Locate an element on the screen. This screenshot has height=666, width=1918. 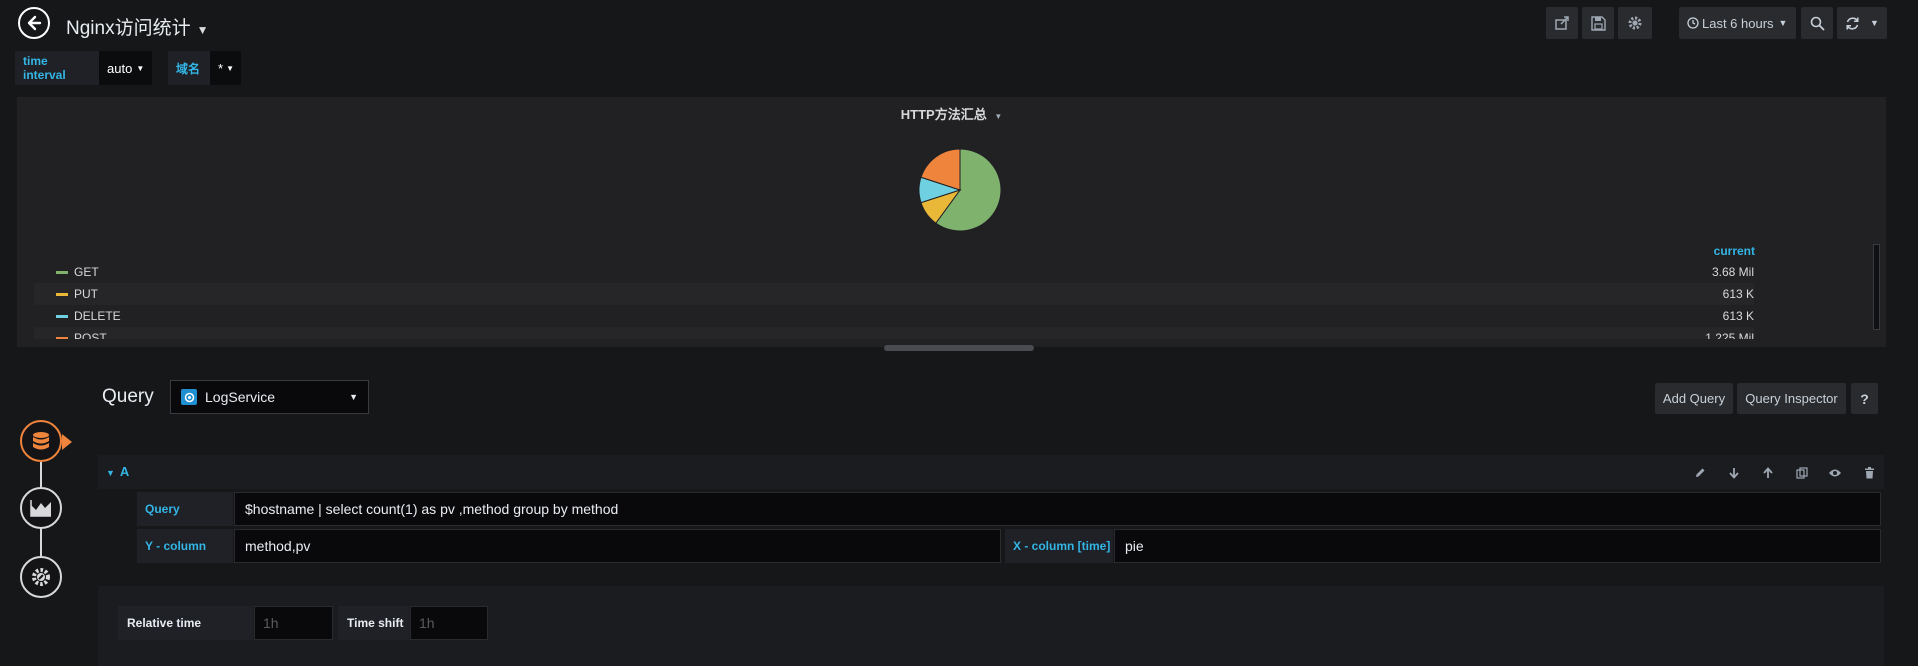
gear-wrench-icon is located at coordinates (41, 577).